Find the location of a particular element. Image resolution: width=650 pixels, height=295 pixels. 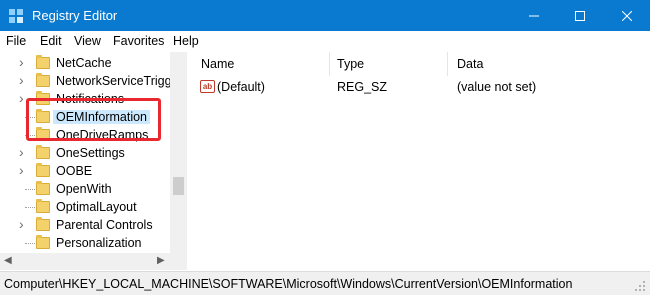

tree-item: OptimalLayout is located at coordinates (85, 207).